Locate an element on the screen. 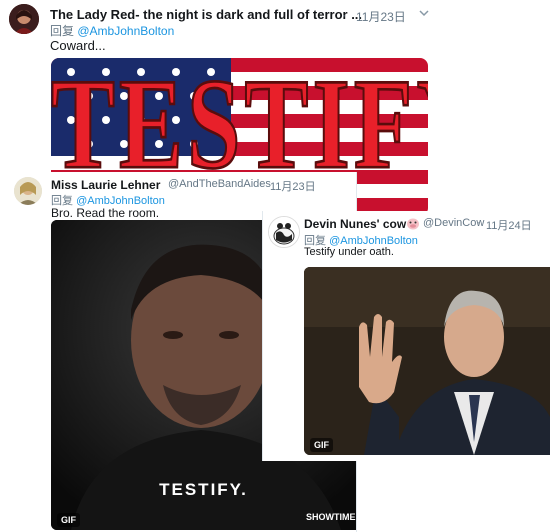  cow-emoji-icon is located at coordinates (413, 223).